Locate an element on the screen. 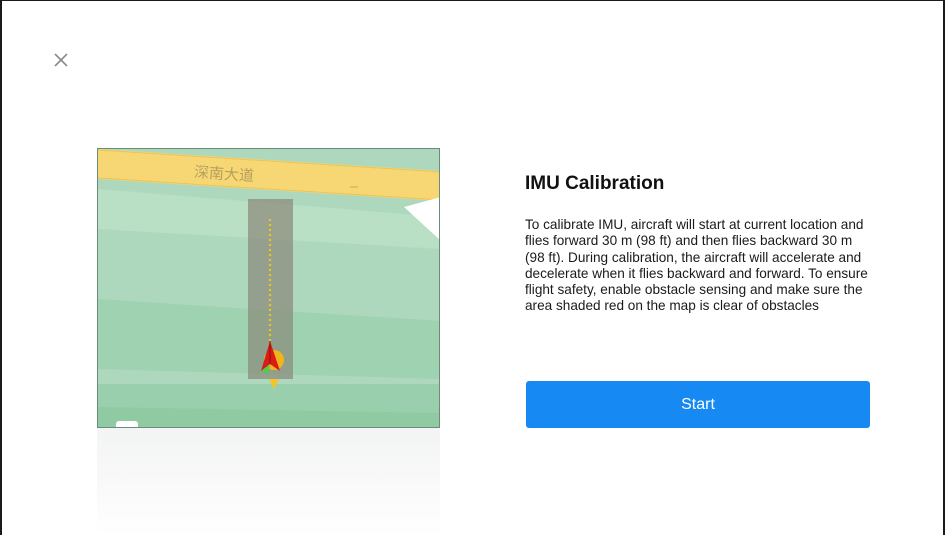  road-label: 深南大道 is located at coordinates (224, 174).